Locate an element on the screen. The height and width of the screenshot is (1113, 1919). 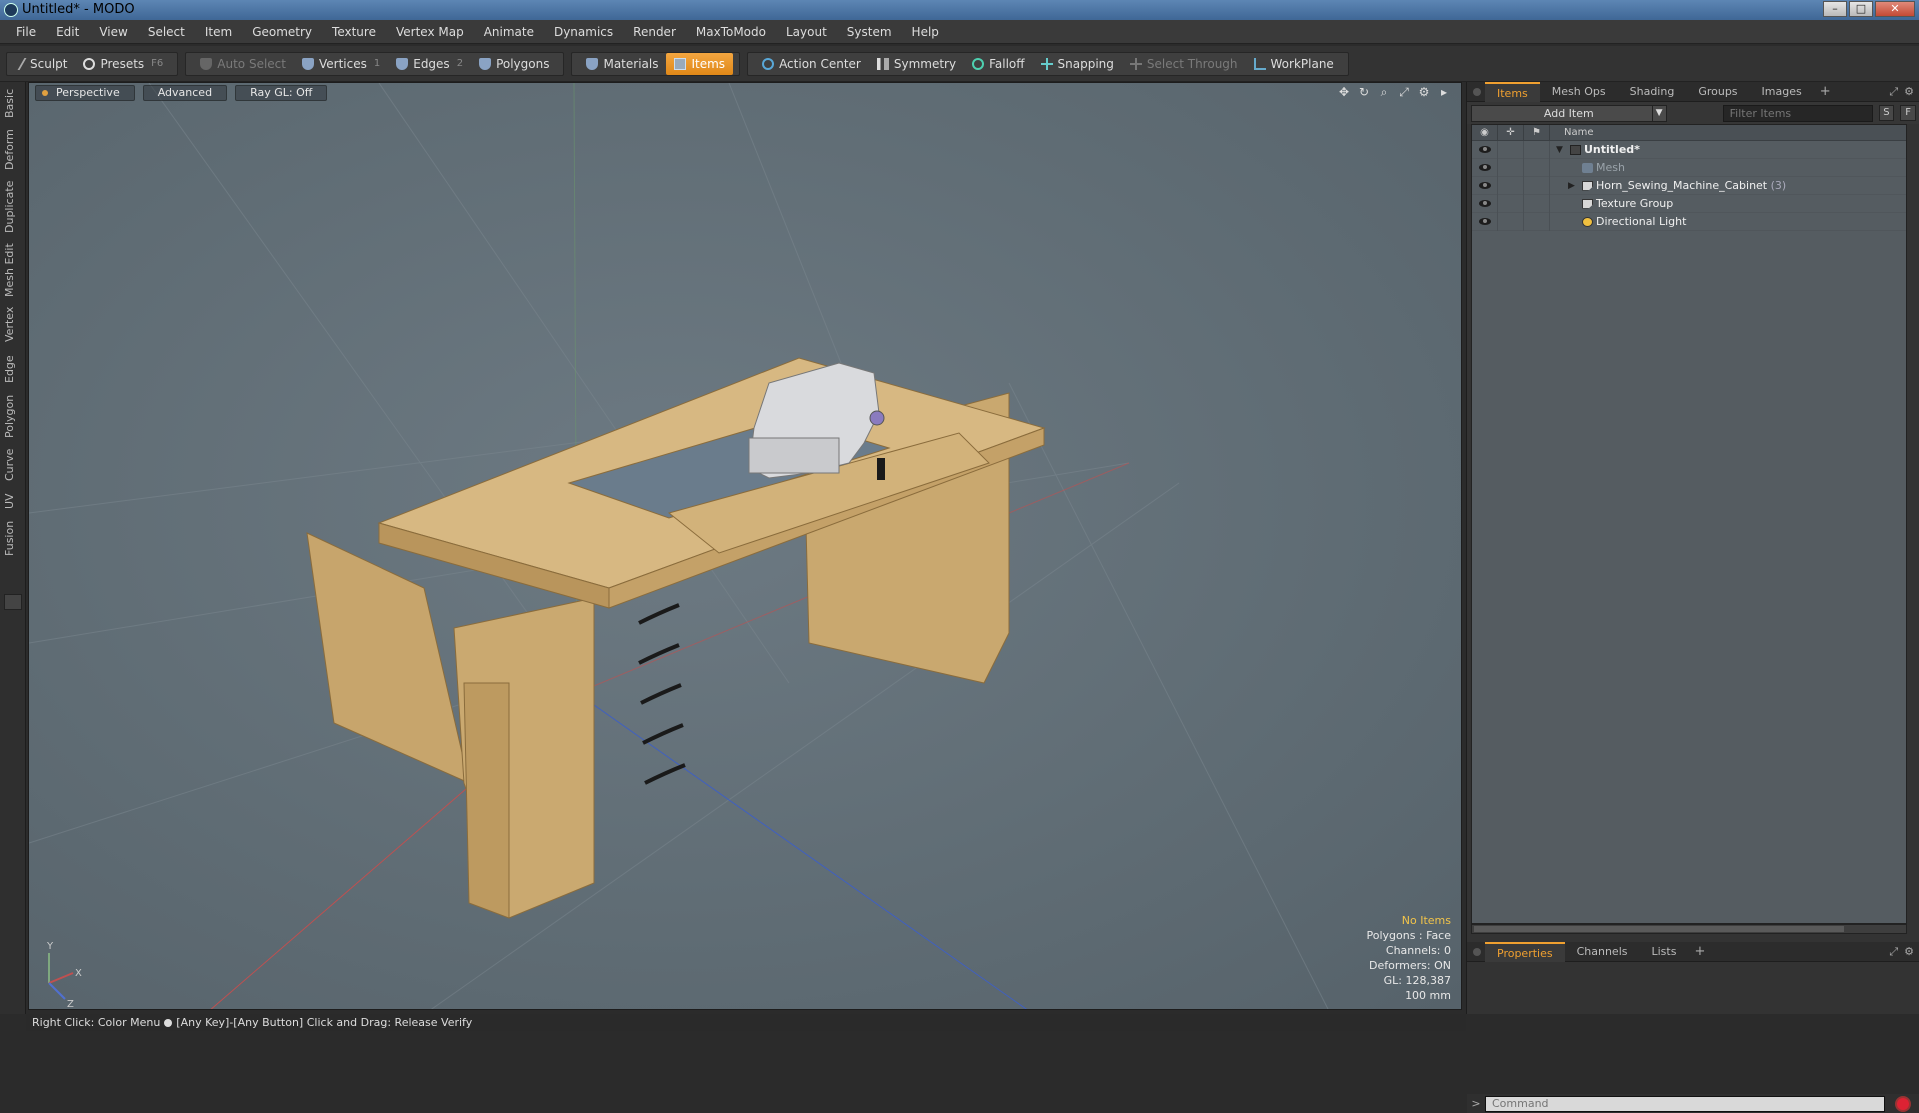
tab-edge: Edge is located at coordinates (13, 369).